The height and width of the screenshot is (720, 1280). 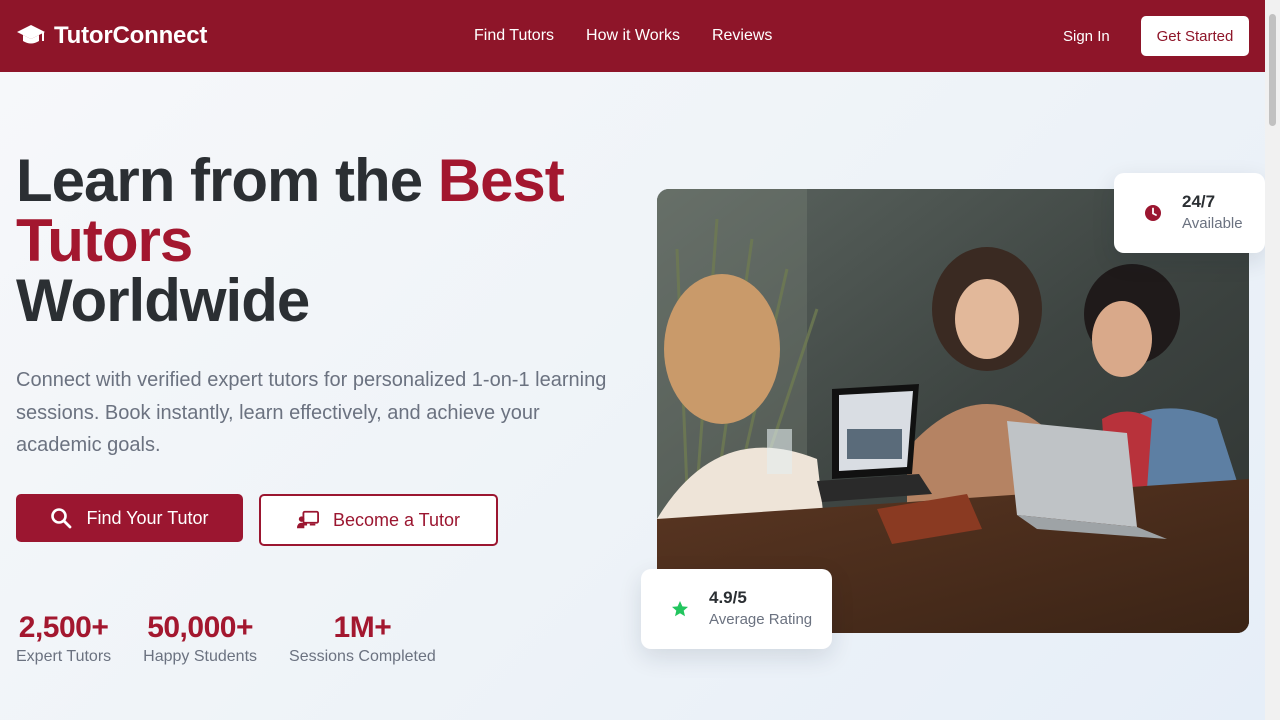 I want to click on become-a-tutor-button: Become a Tutor, so click(x=378, y=520).